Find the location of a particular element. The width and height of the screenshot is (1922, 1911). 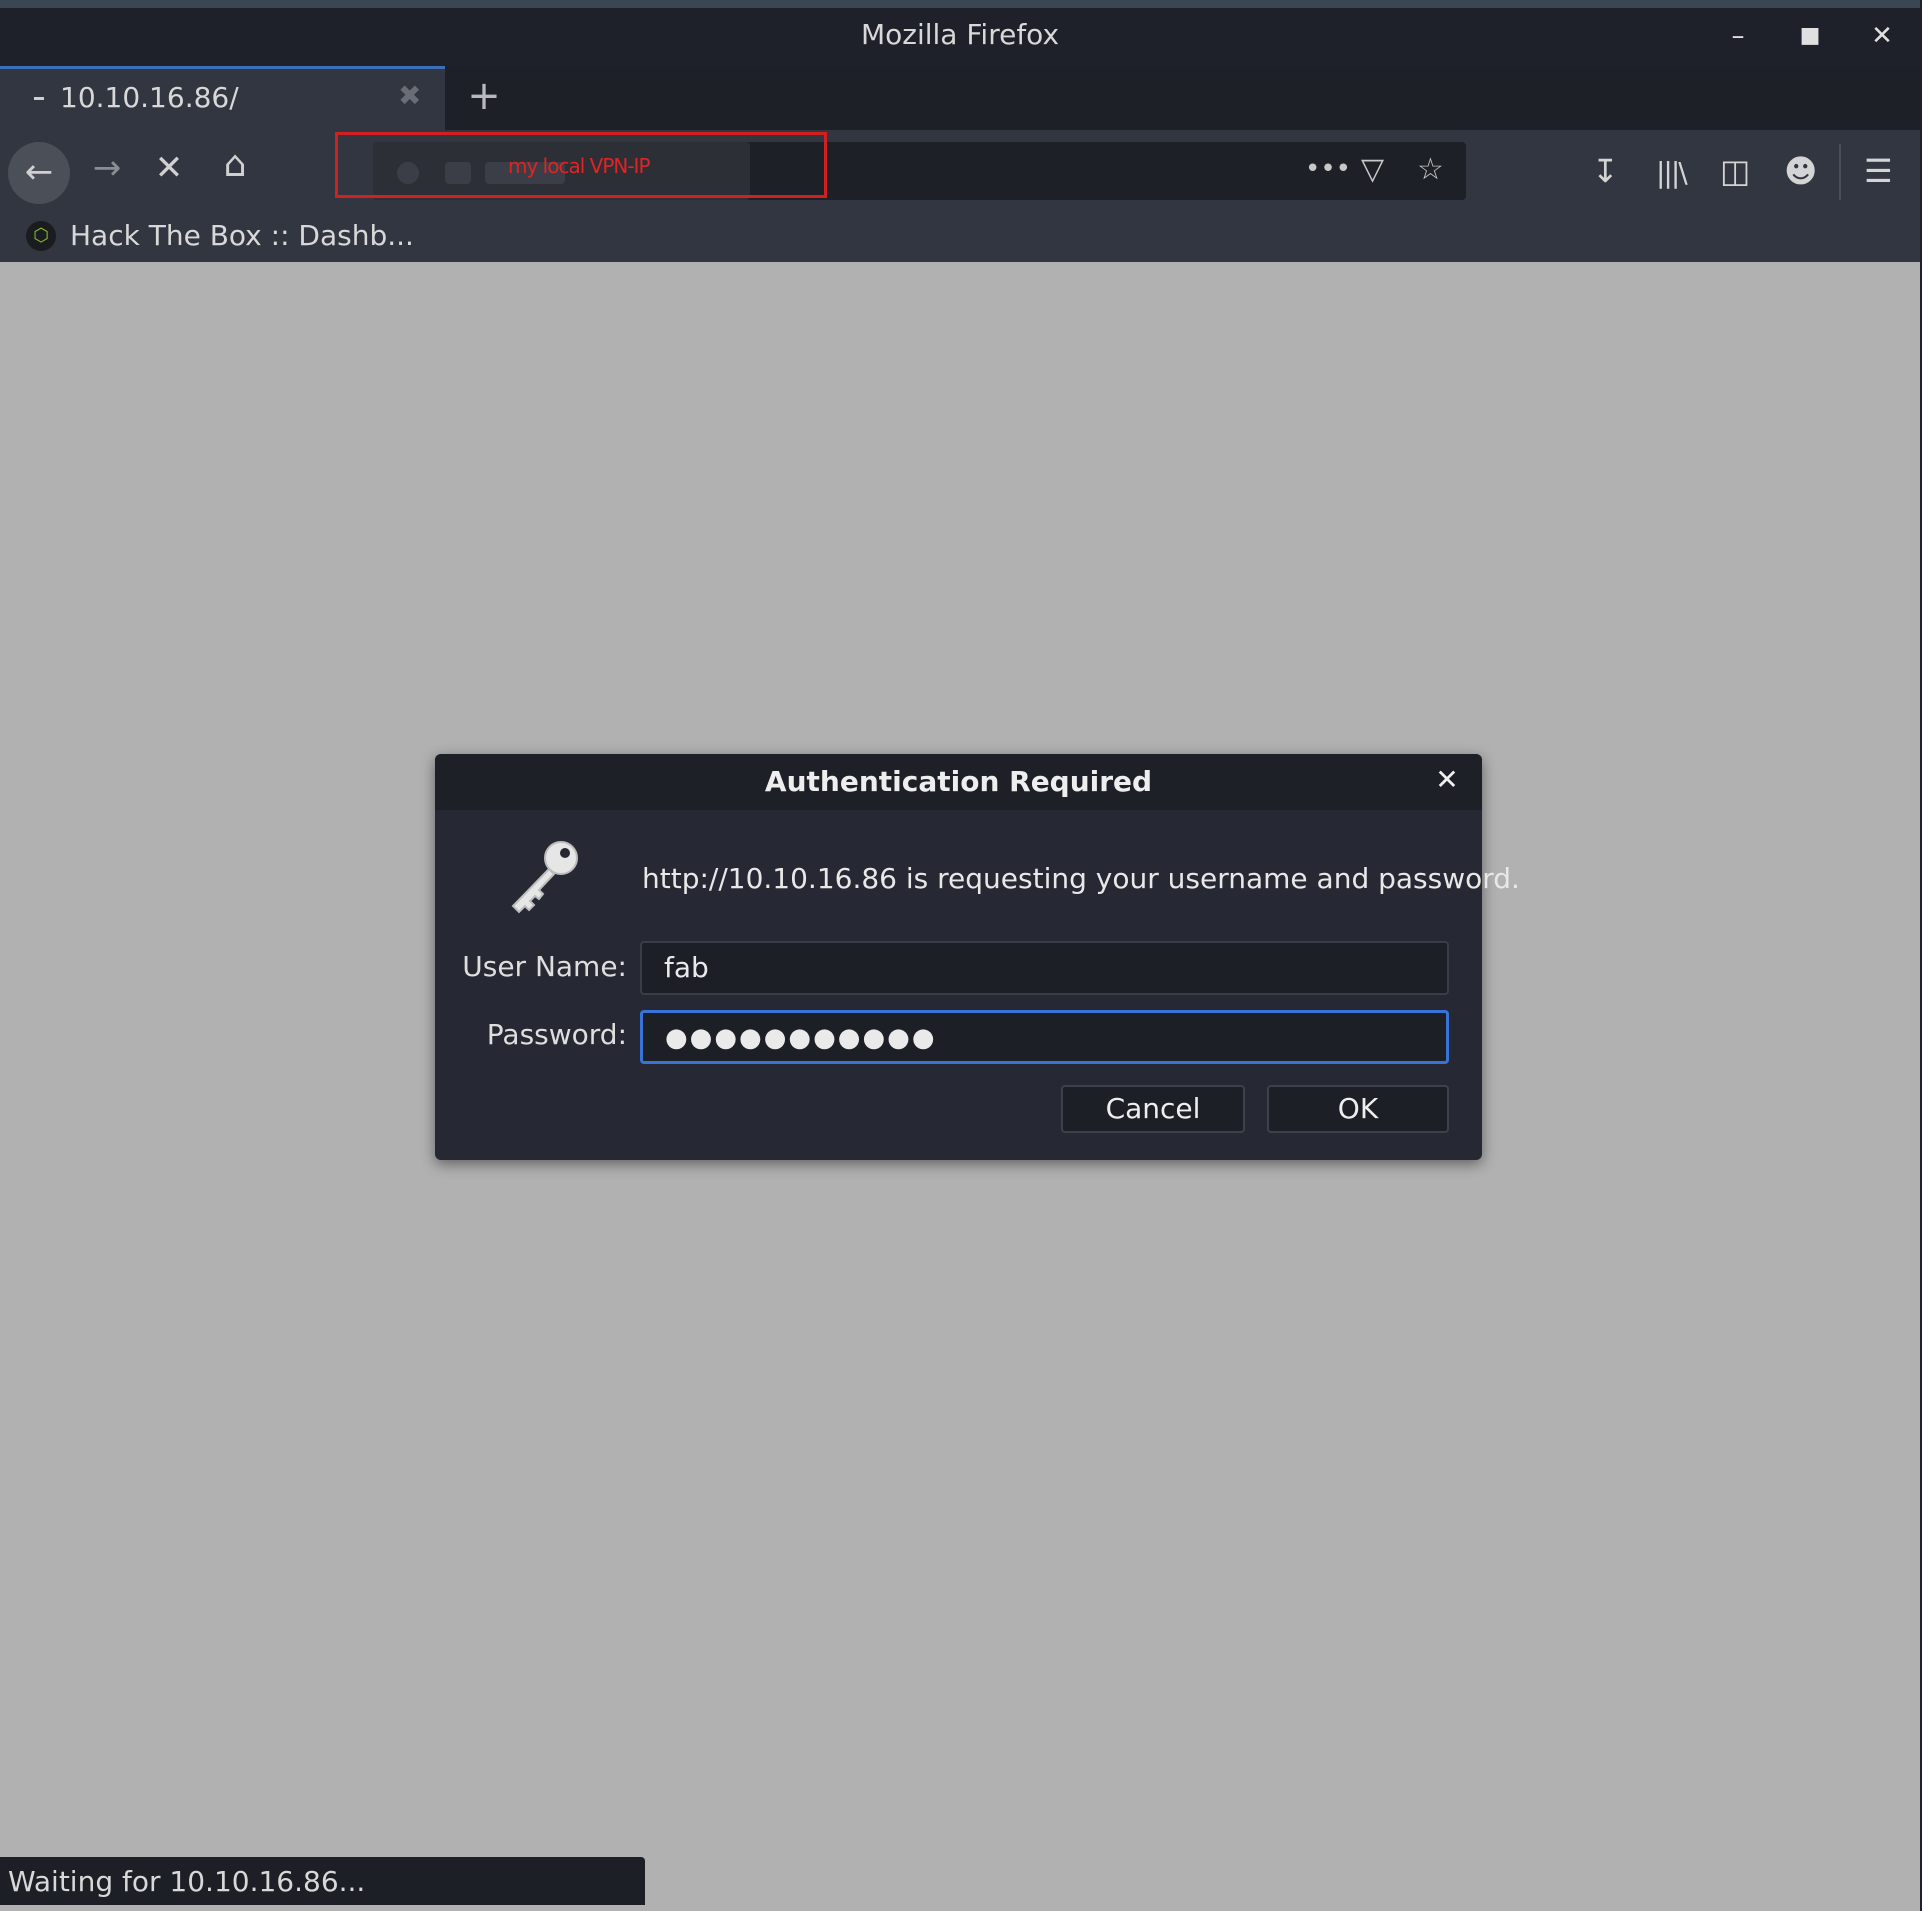

downloads-icon: ↧ is located at coordinates (1605, 171).